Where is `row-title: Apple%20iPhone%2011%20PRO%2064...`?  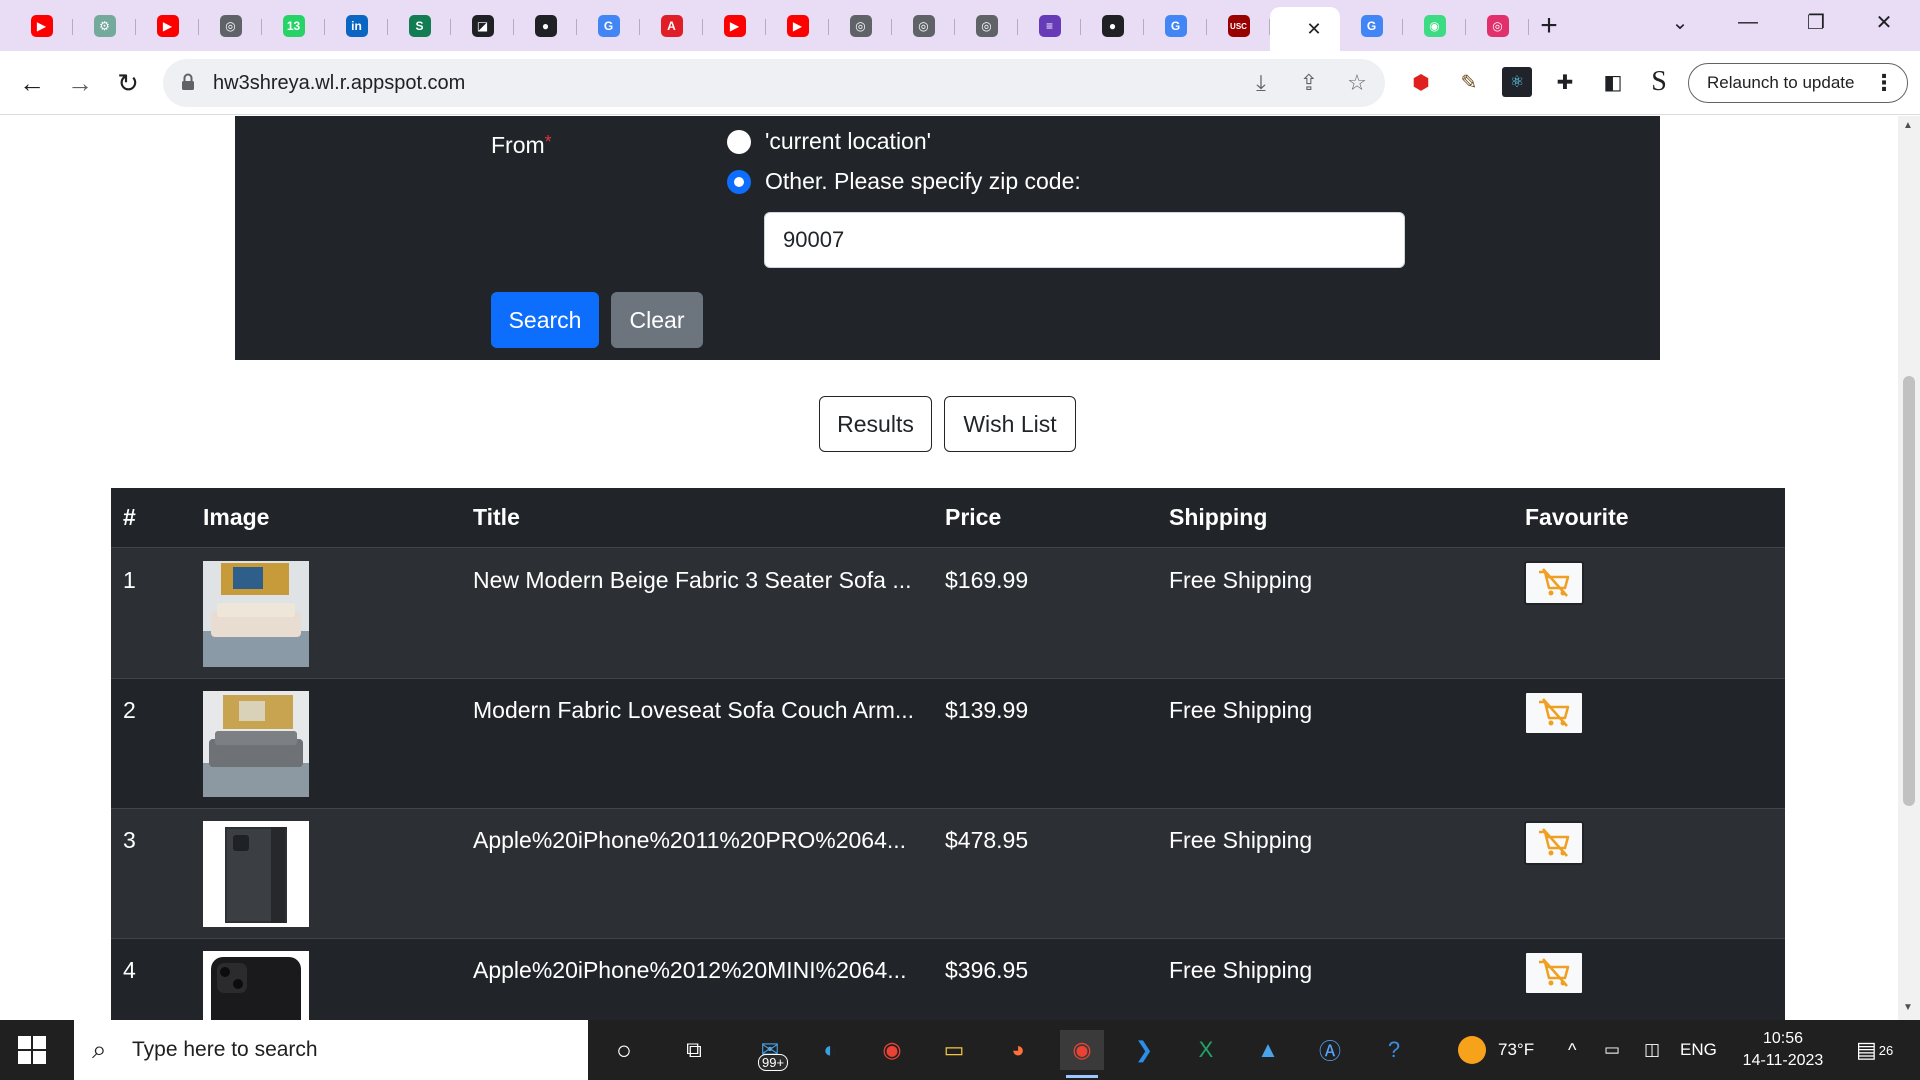
row-title: Apple%20iPhone%2011%20PRO%2064... is located at coordinates (689, 840).